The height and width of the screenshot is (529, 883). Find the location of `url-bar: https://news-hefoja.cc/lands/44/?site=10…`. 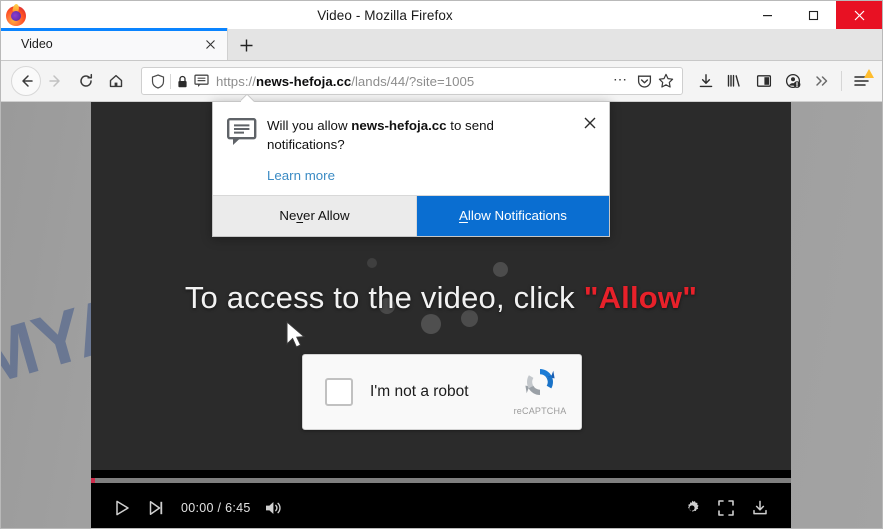

url-bar: https://news-hefoja.cc/lands/44/?site=10… is located at coordinates (412, 81).